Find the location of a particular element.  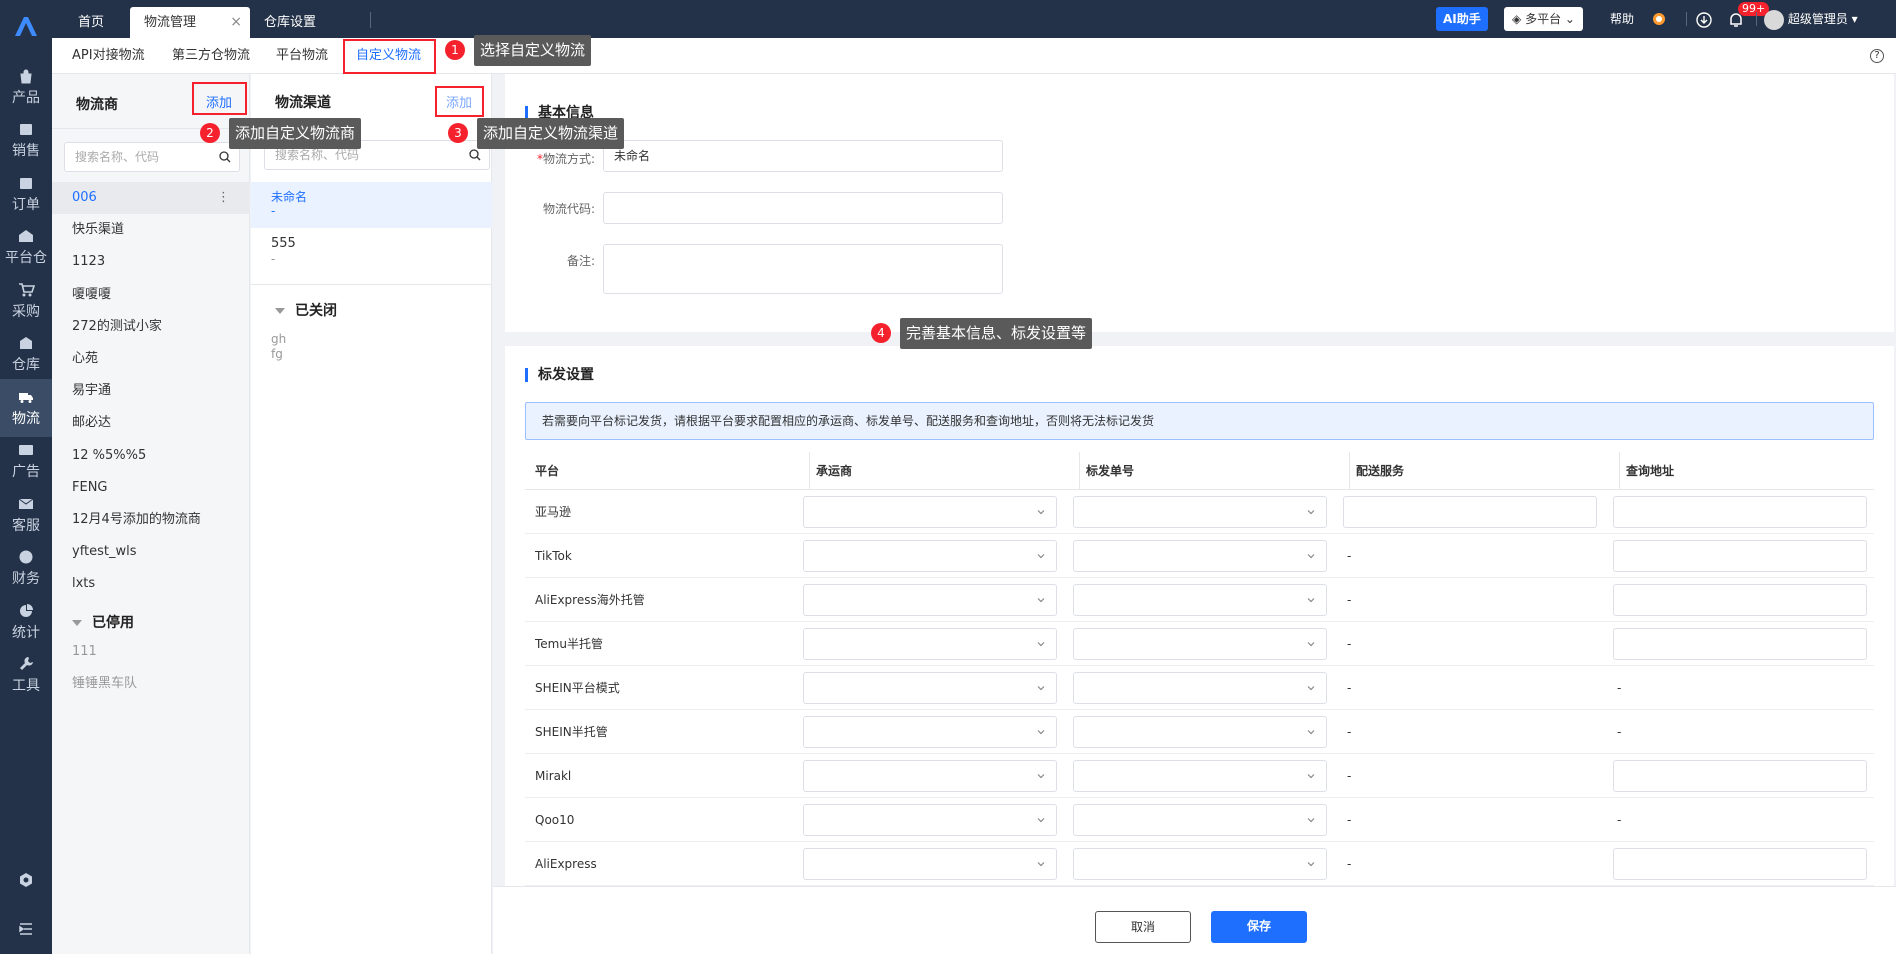

carrier-list-item: 12月4号添加的物流商 is located at coordinates (151, 520).